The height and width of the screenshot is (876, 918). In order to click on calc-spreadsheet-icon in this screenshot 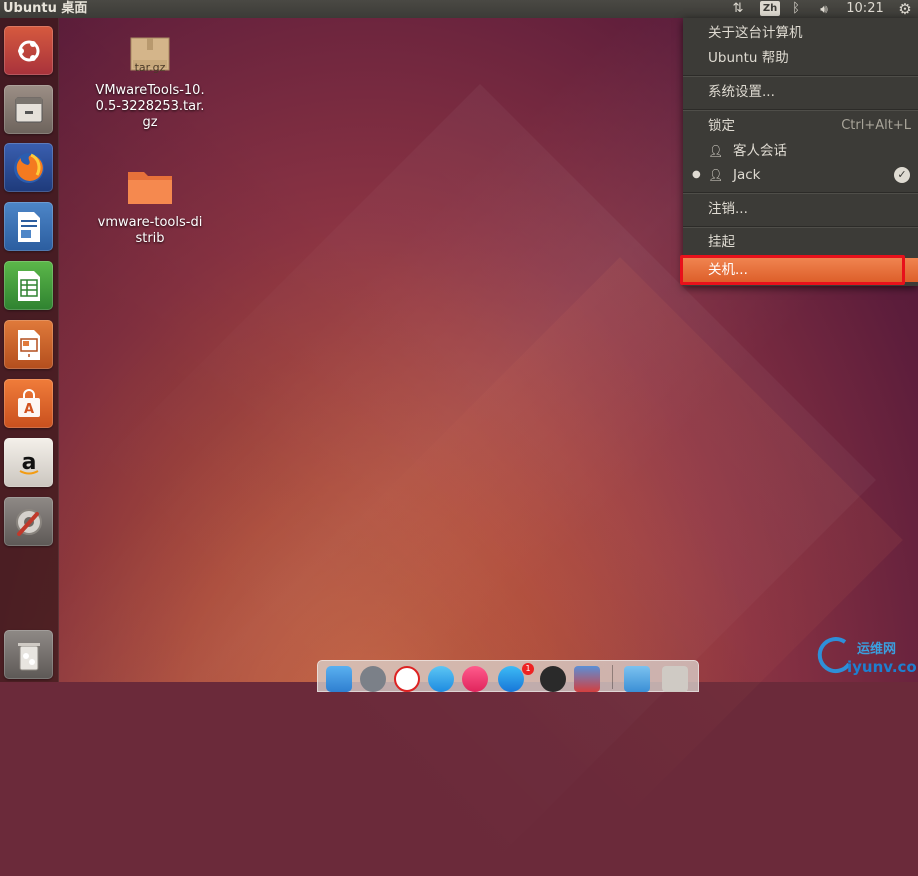, I will do `click(28, 285)`.